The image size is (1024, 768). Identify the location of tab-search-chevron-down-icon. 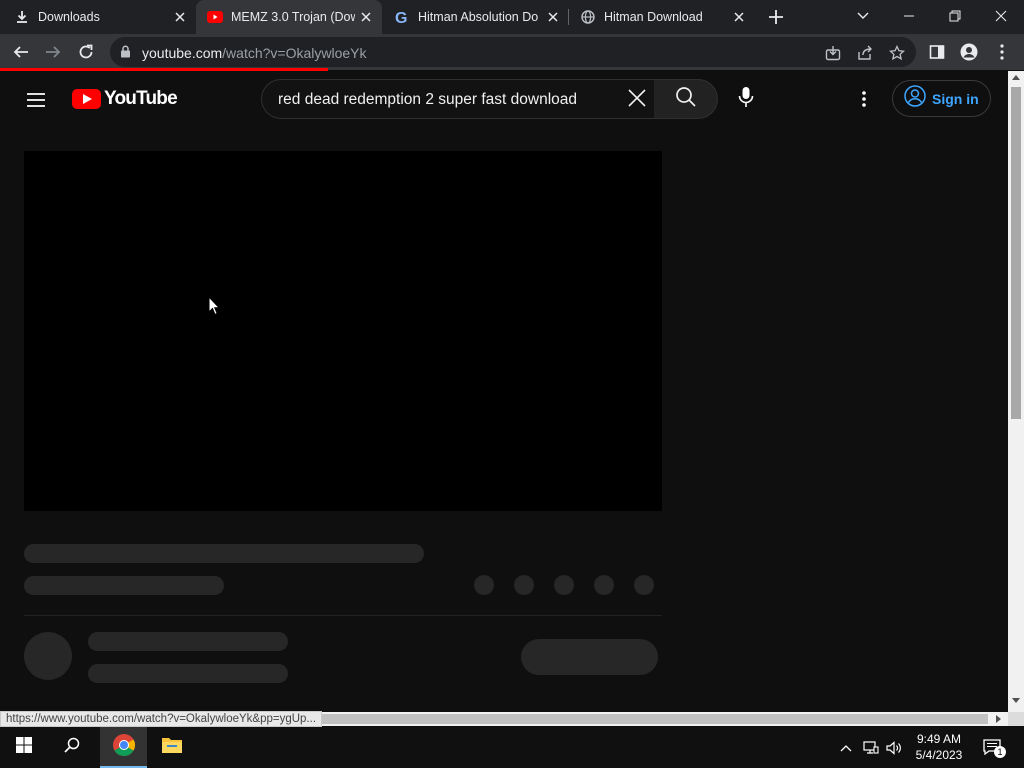
(863, 16).